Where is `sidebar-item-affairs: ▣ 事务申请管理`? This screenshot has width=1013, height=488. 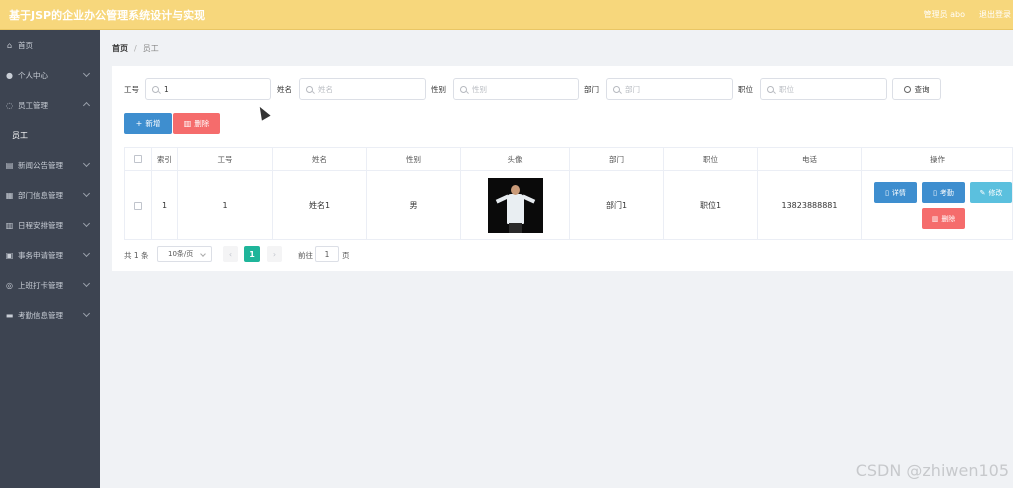
sidebar-item-affairs: ▣ 事务申请管理 is located at coordinates (50, 255).